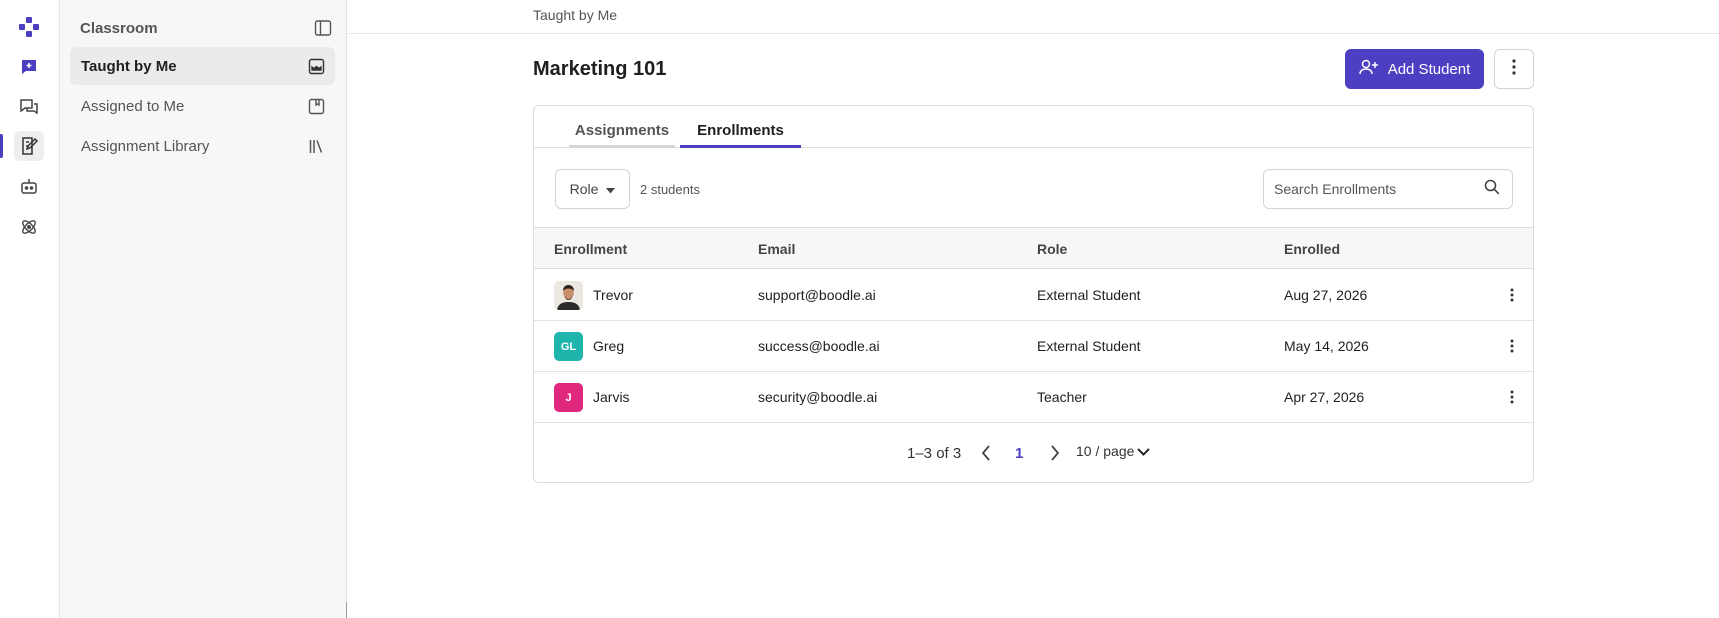 This screenshot has height=618, width=1719. I want to click on pagination: 1–3 of 3 1 10 / page, so click(1033, 452).